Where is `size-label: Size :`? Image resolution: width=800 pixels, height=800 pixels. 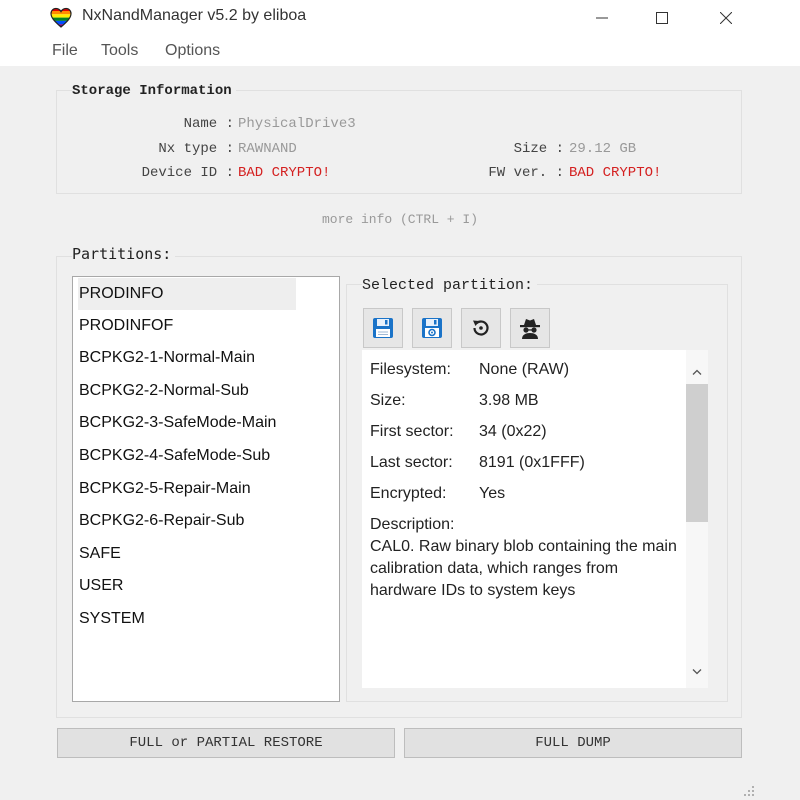
size-label: Size : is located at coordinates (538, 149).